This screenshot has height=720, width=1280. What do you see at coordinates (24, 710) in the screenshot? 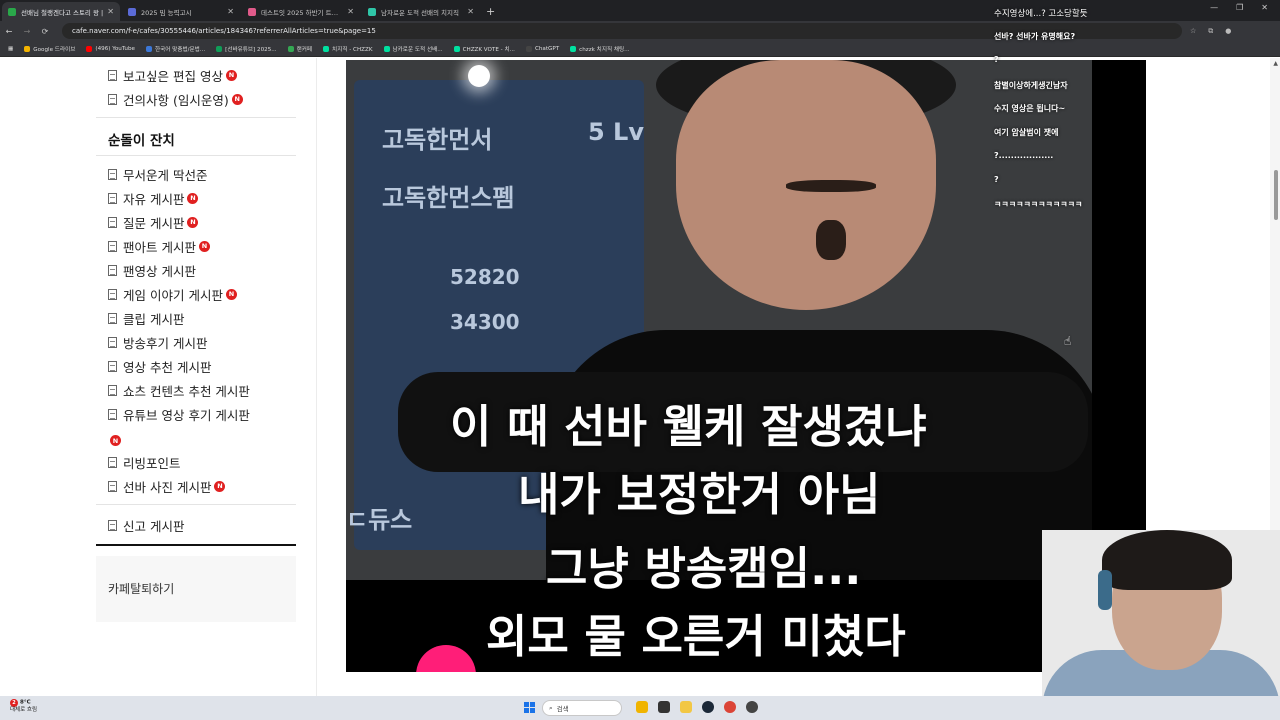
I see `weather-desc: 대체로 흐림` at bounding box center [24, 710].